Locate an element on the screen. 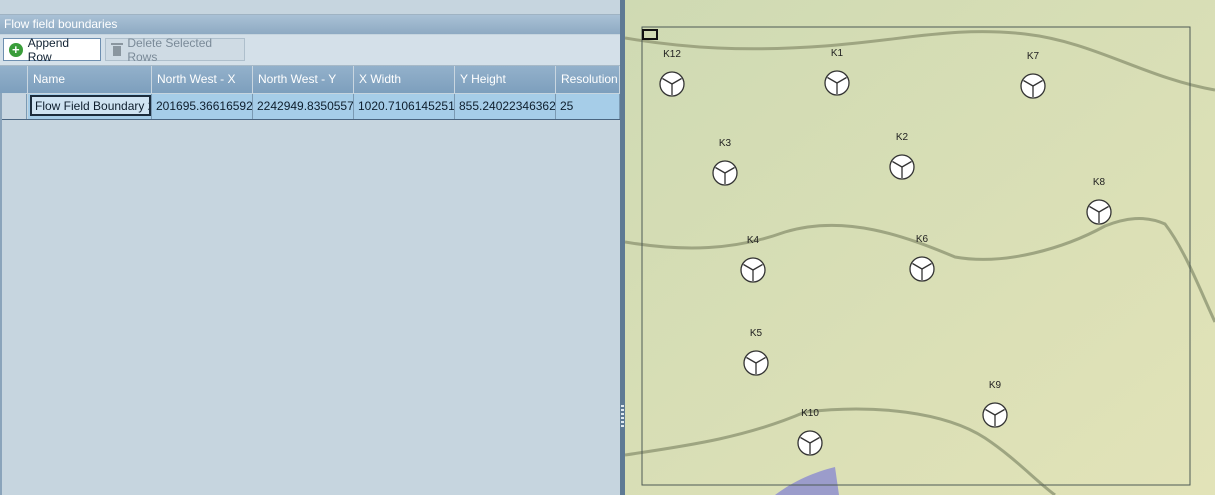 This screenshot has width=1215, height=495. cell-north-west-x: 201695.366165927 is located at coordinates (202, 106).